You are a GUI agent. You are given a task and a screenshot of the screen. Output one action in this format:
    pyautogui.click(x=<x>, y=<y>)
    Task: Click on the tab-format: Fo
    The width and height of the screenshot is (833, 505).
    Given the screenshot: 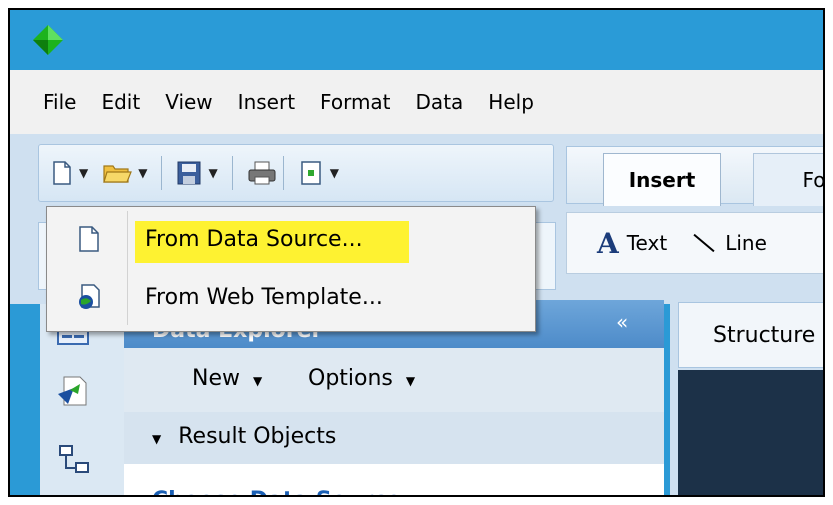 What is the action you would take?
    pyautogui.click(x=788, y=179)
    